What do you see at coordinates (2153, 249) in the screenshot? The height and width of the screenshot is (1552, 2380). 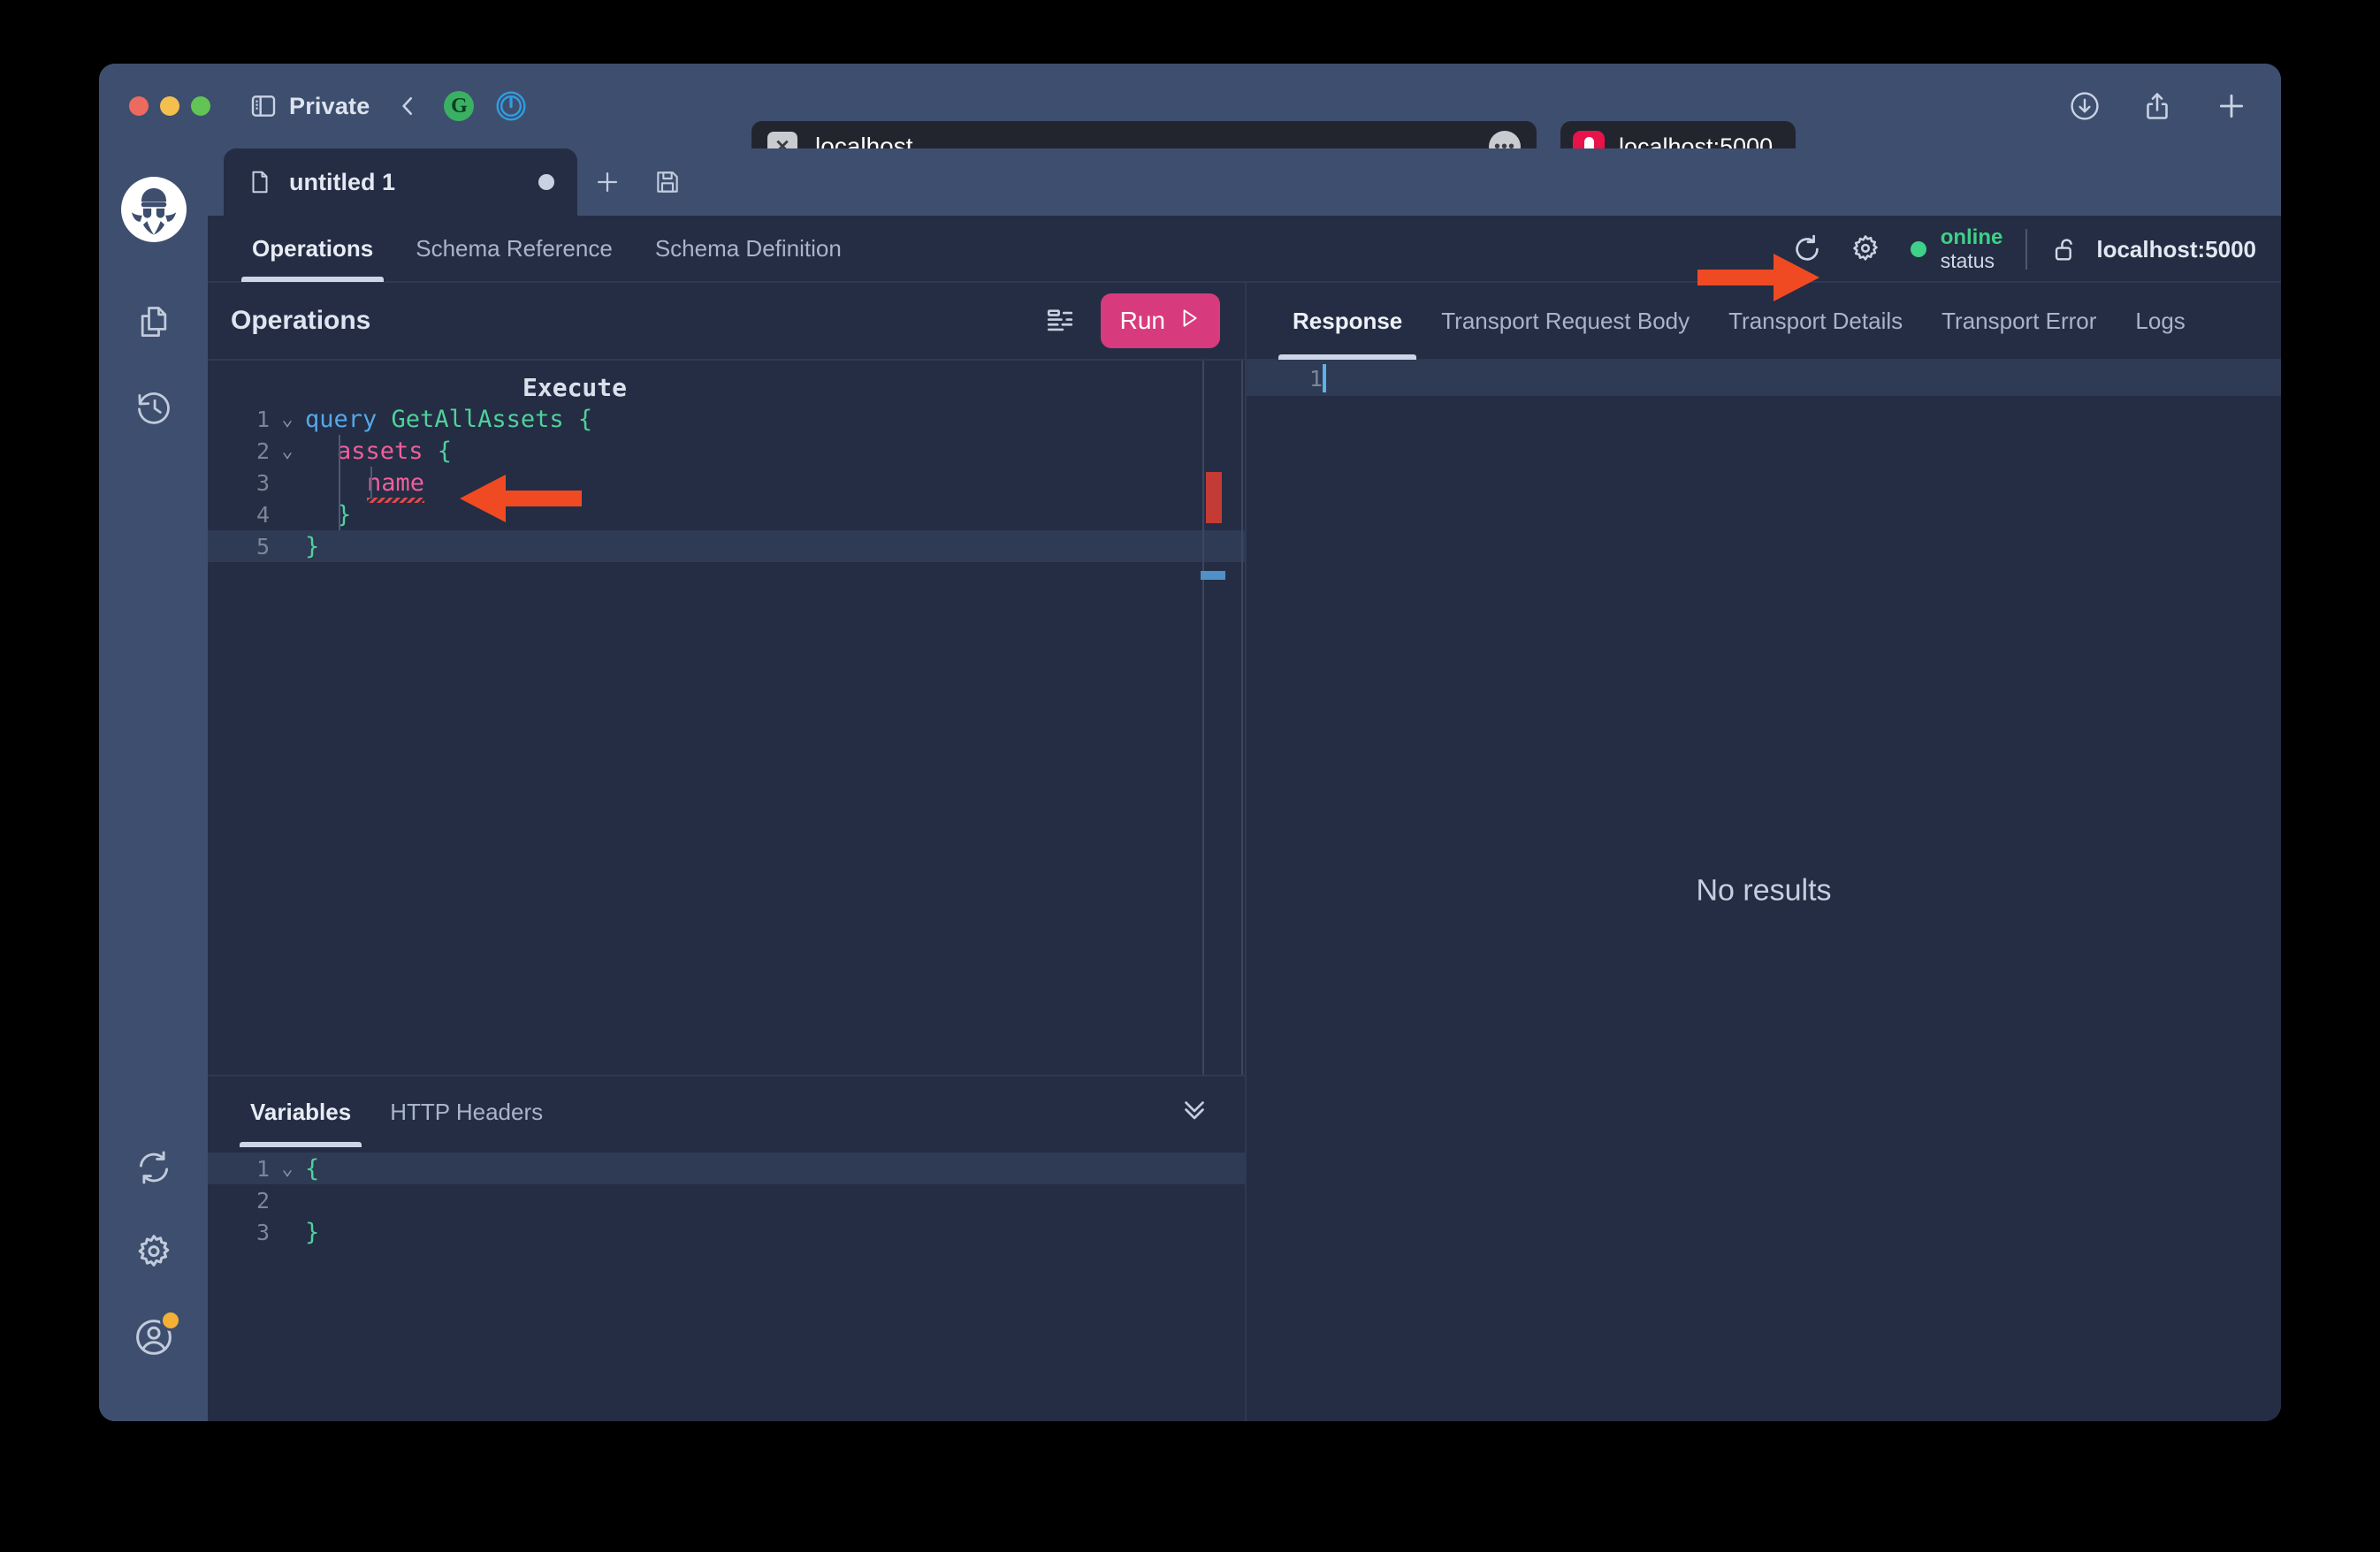 I see `endpoint-display: localhost:5000` at bounding box center [2153, 249].